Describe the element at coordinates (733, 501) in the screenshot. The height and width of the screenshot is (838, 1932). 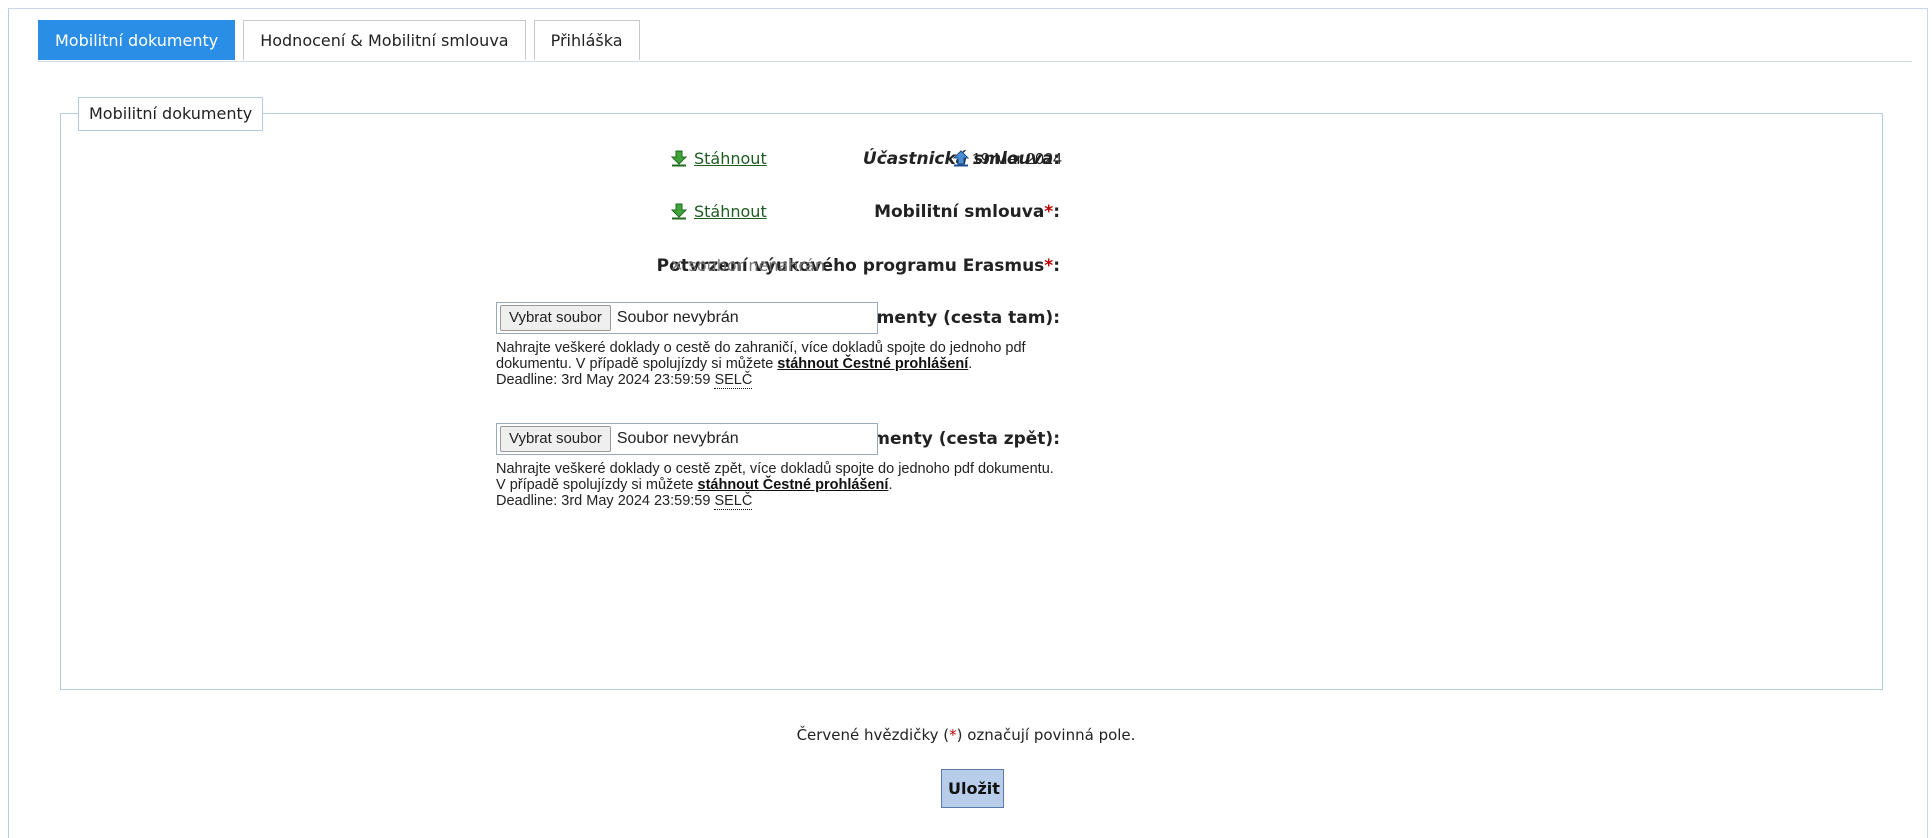
I see `travel-back-timezone: SELČ` at that location.